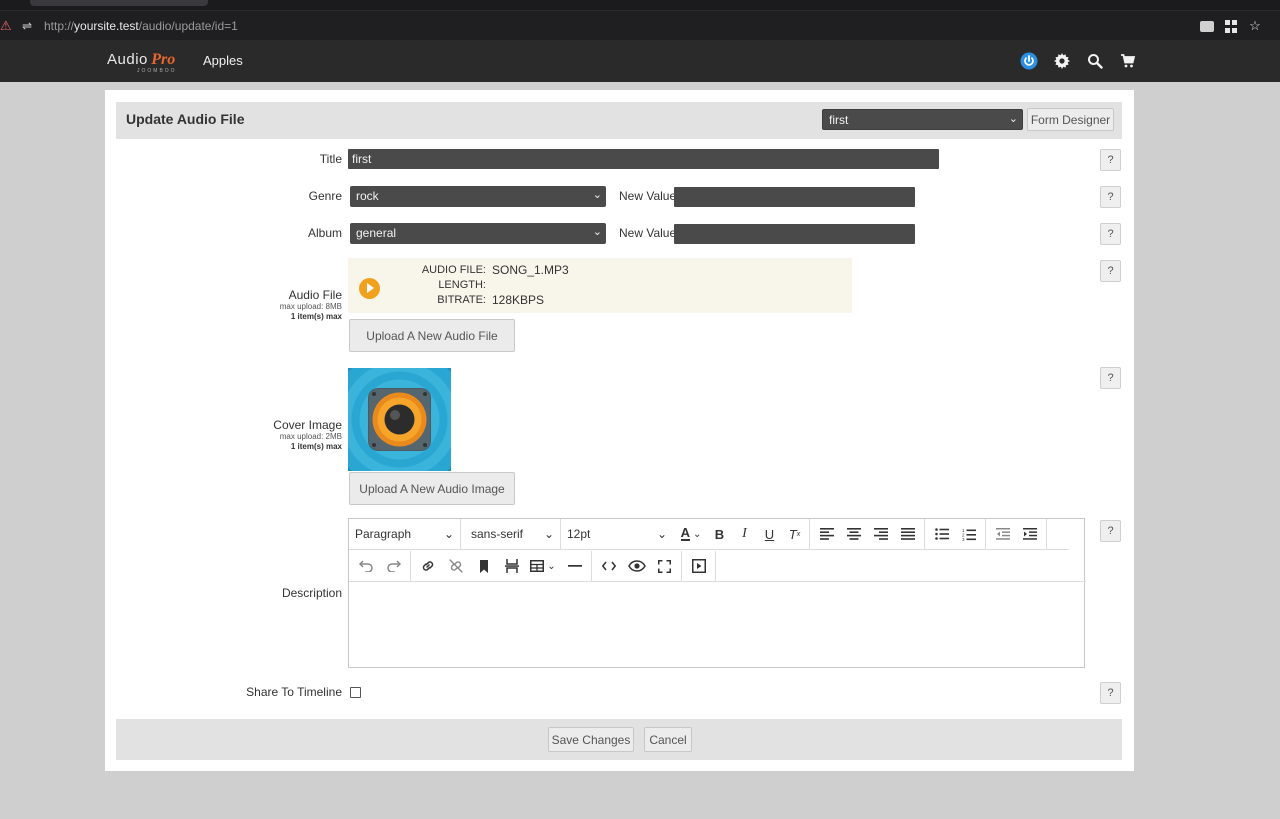 The height and width of the screenshot is (819, 1280). I want to click on album-help-button: ?, so click(1110, 234).